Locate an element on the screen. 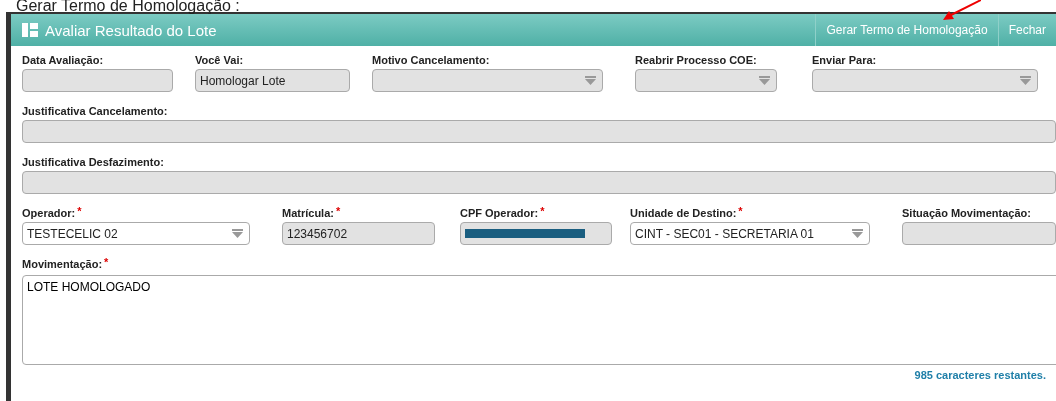 The height and width of the screenshot is (401, 1056). field-label: Data Avaliação: is located at coordinates (63, 60).